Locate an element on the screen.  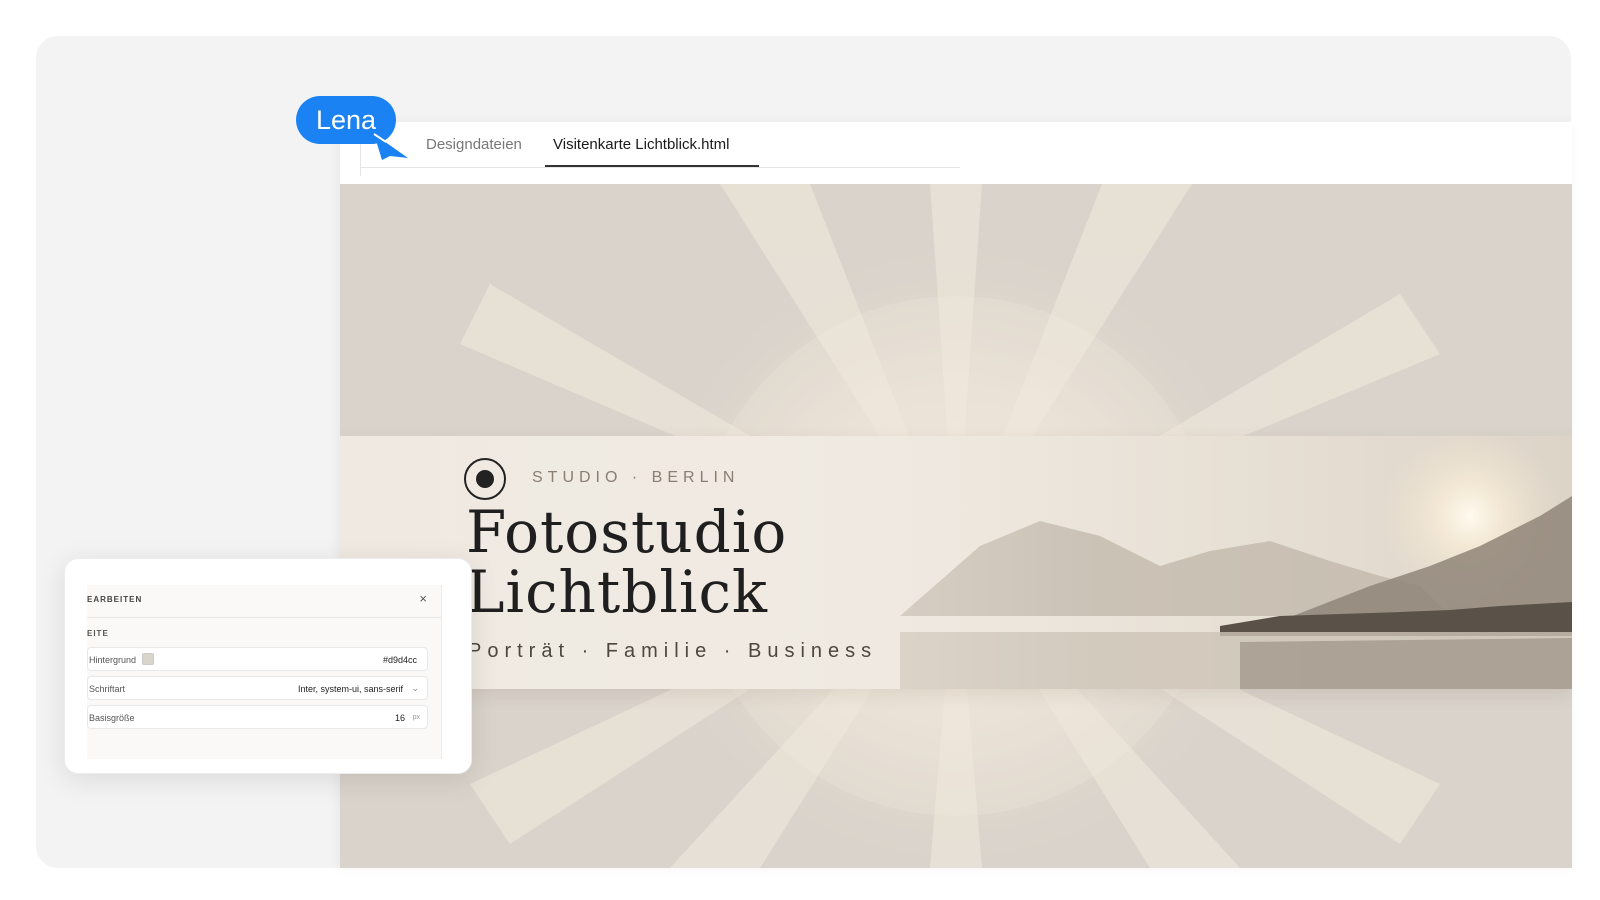
card-title: Fotostudio Lichtblick is located at coordinates (626, 562).